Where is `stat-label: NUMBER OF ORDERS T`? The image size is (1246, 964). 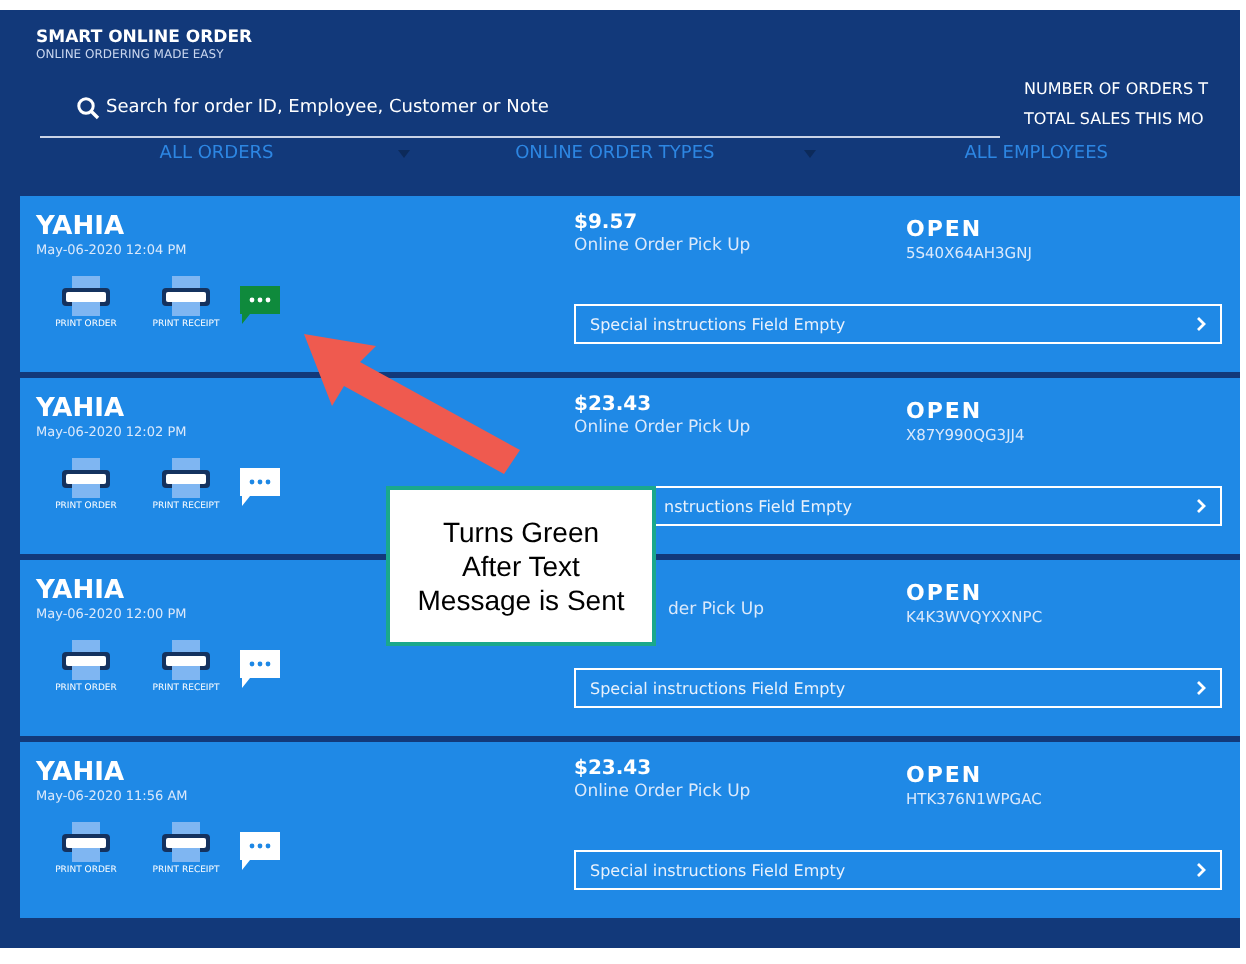
stat-label: NUMBER OF ORDERS T is located at coordinates (1116, 90).